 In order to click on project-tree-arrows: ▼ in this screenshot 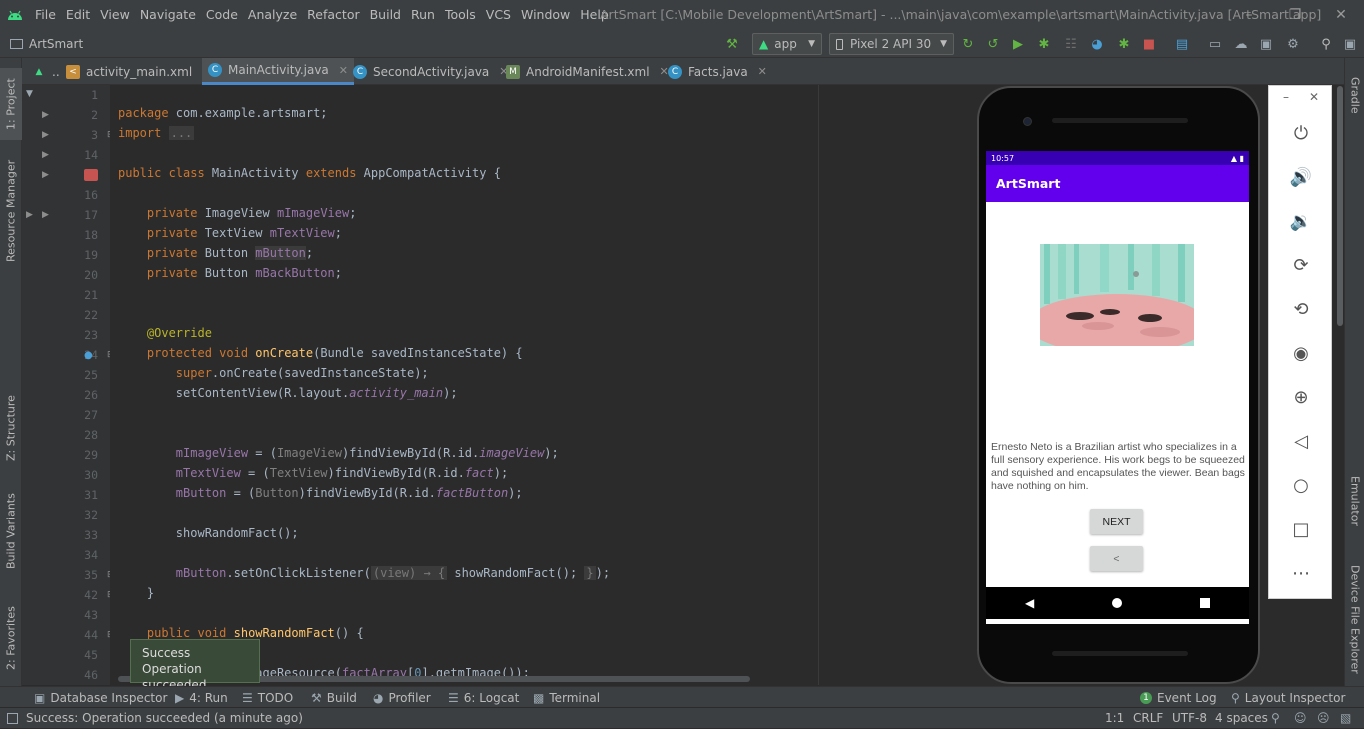, I will do `click(29, 94)`.